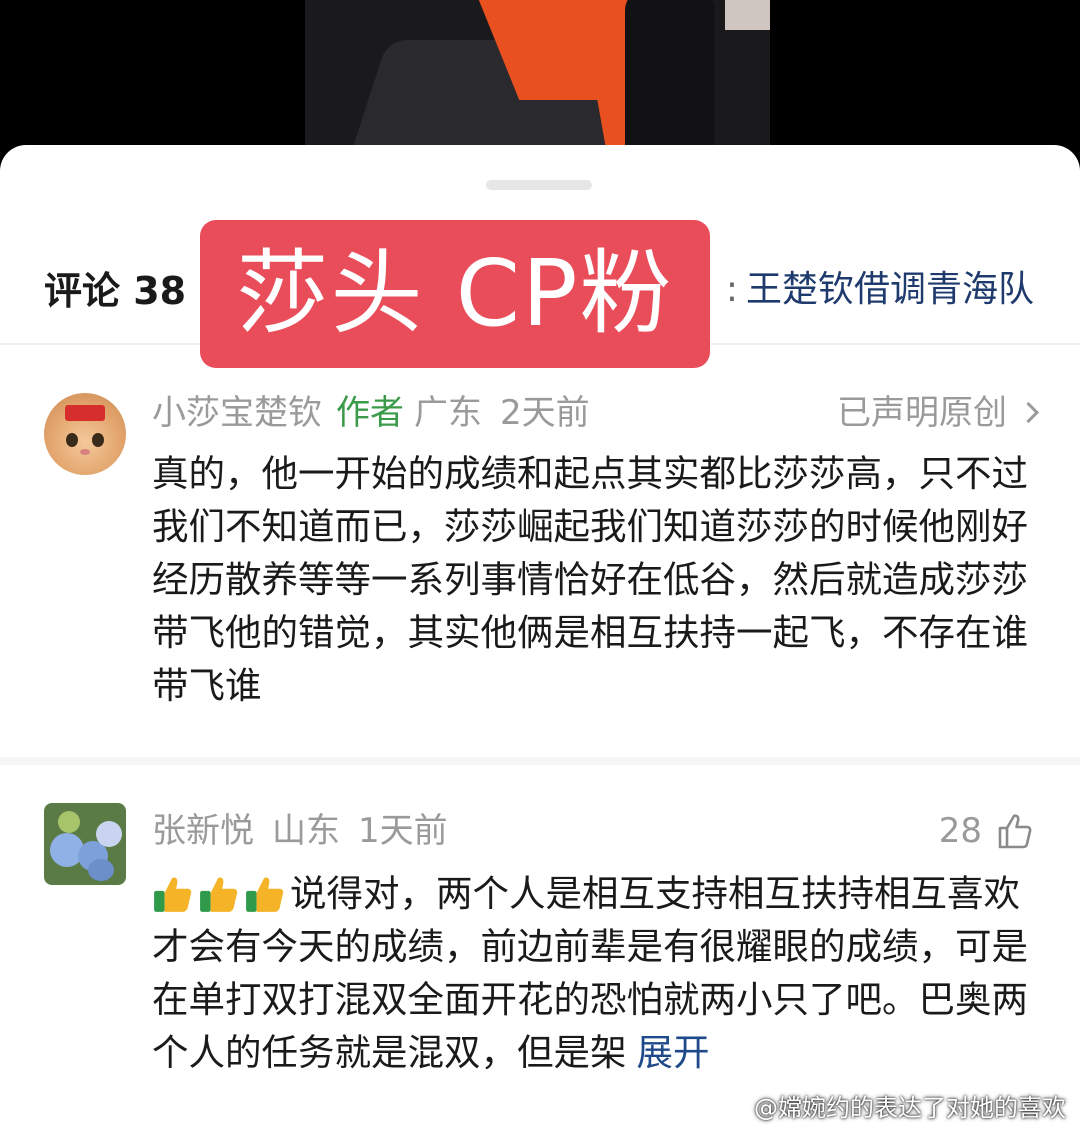  I want to click on comments-count: 评论 38, so click(115, 291).